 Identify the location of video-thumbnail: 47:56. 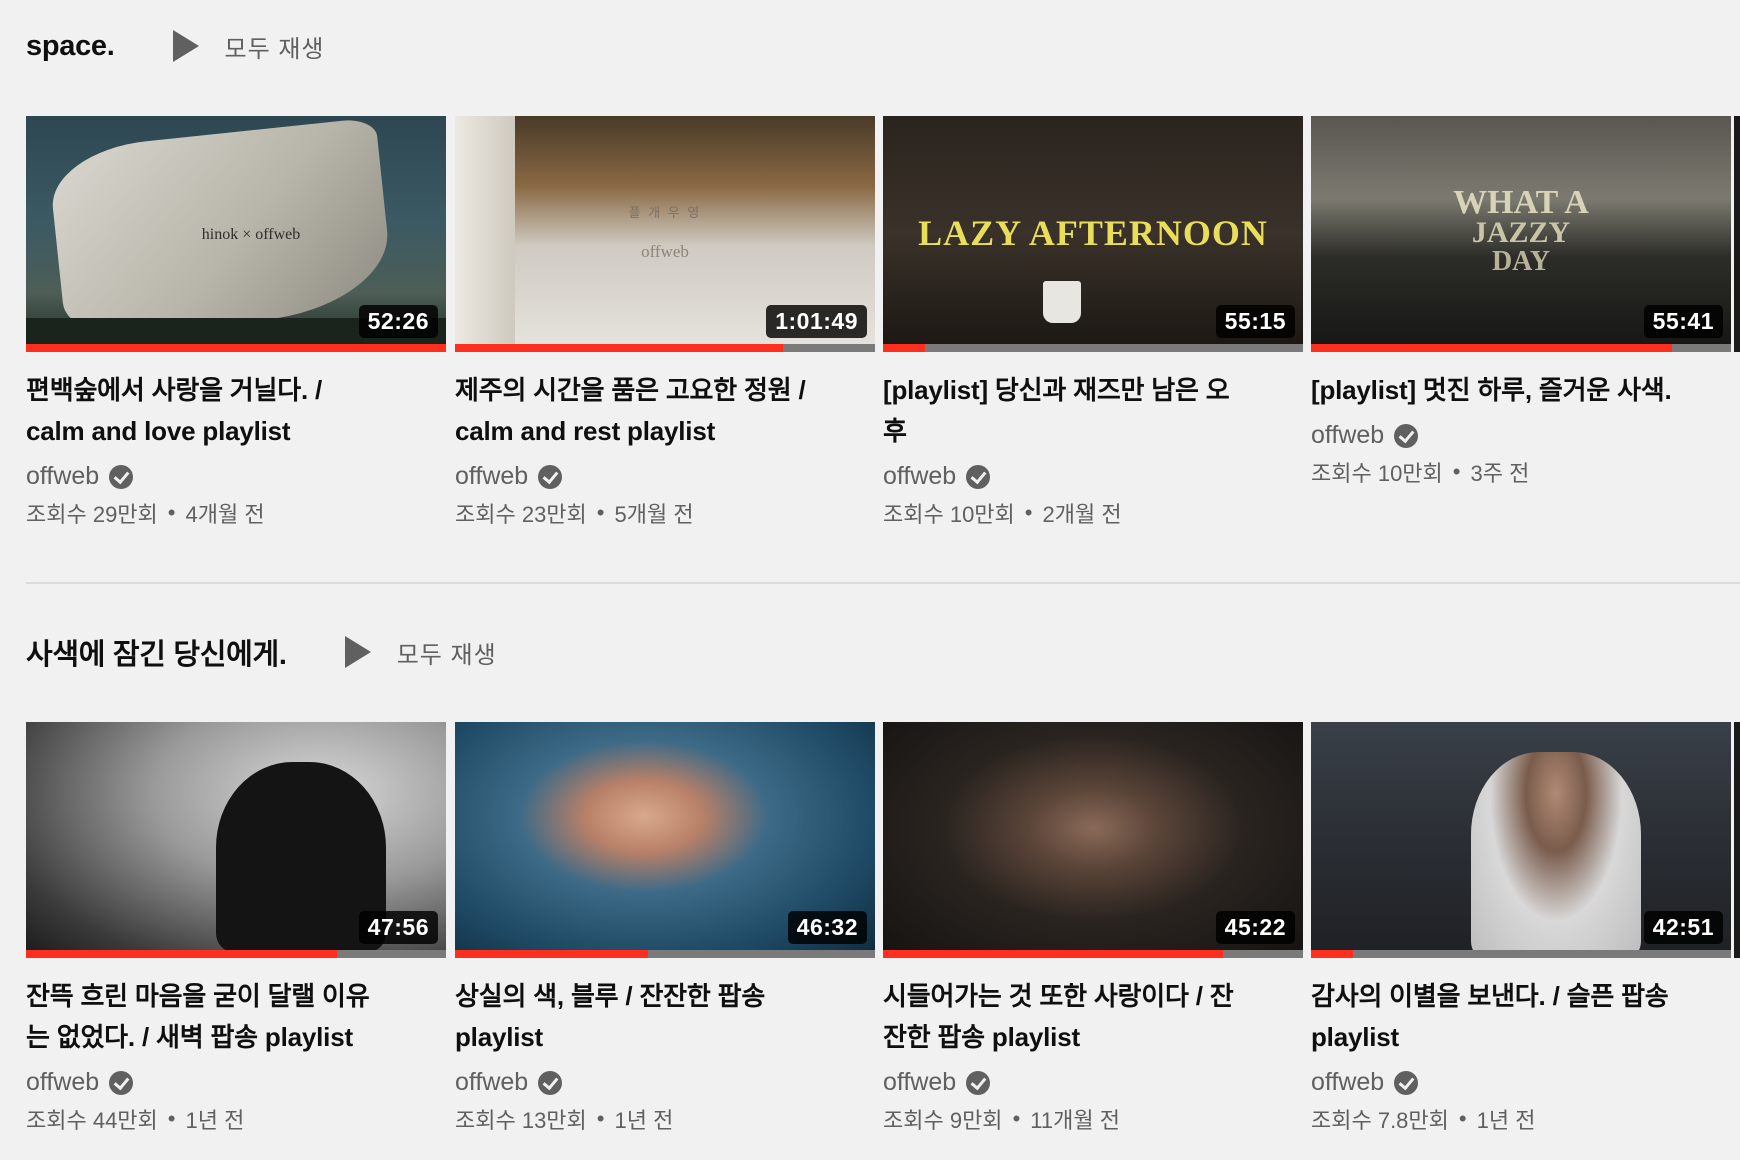
(236, 840).